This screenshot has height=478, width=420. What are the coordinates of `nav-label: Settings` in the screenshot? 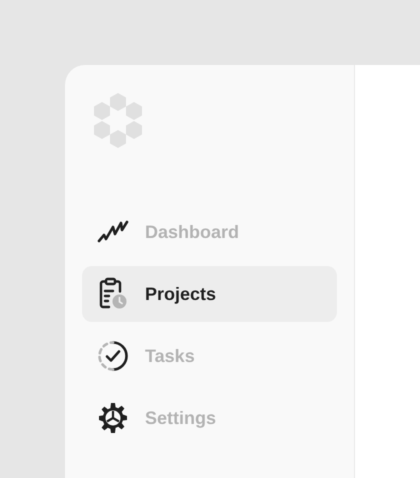 It's located at (180, 418).